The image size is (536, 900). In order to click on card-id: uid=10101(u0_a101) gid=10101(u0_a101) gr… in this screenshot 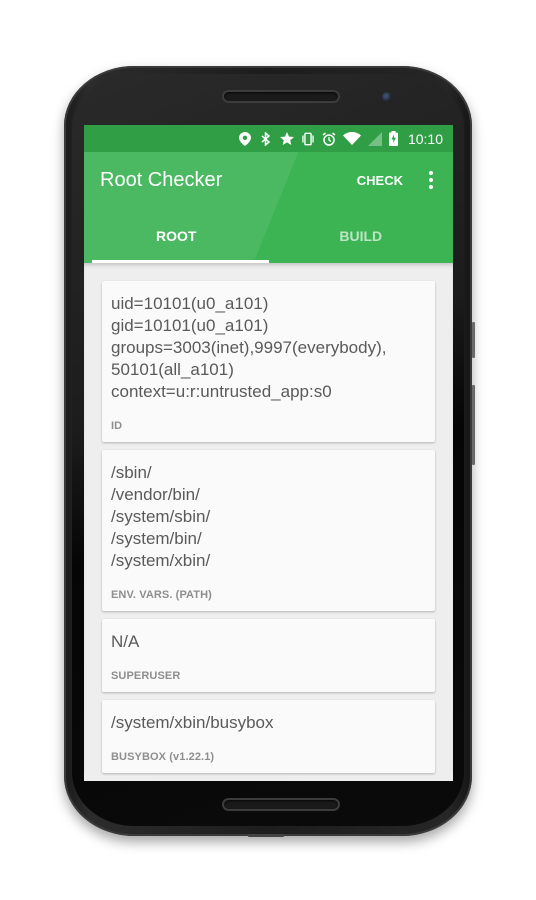, I will do `click(268, 361)`.